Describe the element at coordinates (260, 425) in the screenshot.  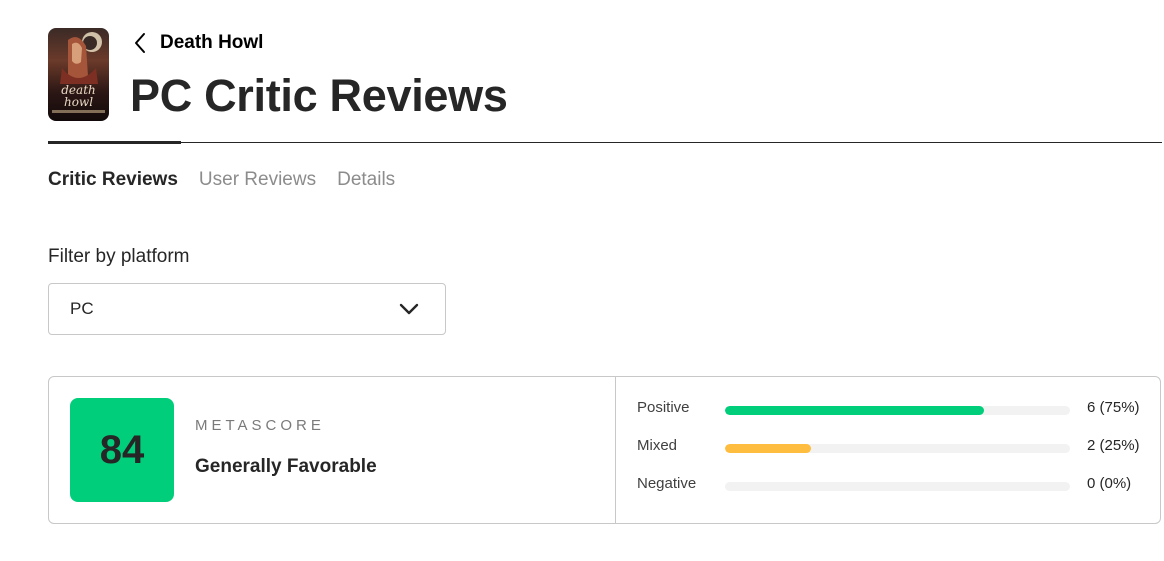
I see `metascore-label: METASCORE` at that location.